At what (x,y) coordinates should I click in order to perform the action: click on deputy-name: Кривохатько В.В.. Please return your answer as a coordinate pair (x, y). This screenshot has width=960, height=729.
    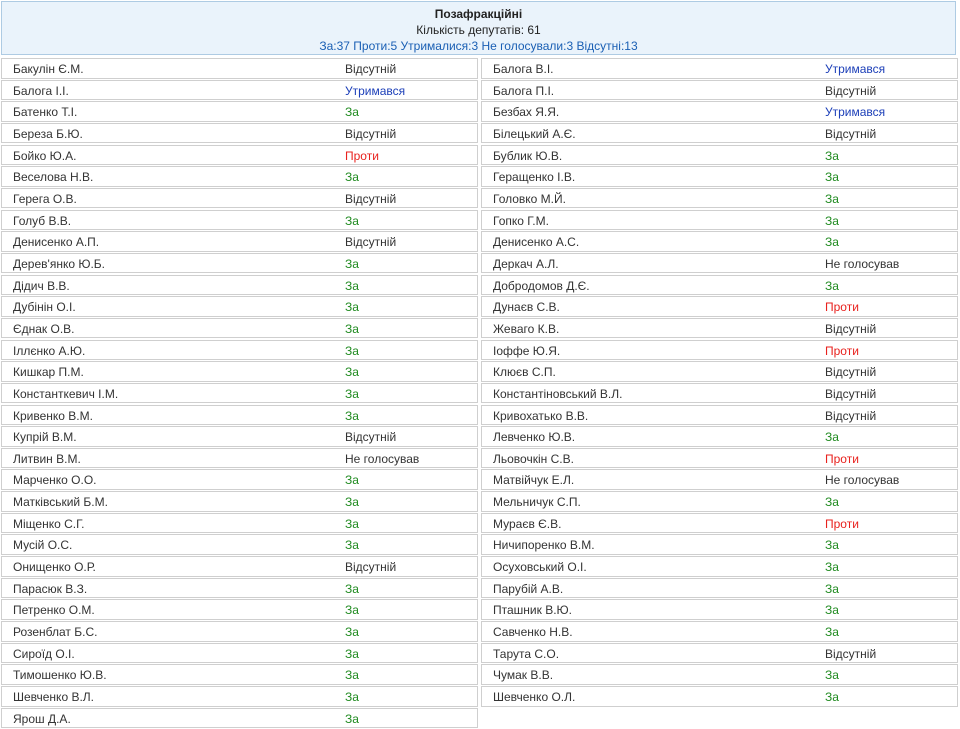
    Looking at the image, I should click on (541, 415).